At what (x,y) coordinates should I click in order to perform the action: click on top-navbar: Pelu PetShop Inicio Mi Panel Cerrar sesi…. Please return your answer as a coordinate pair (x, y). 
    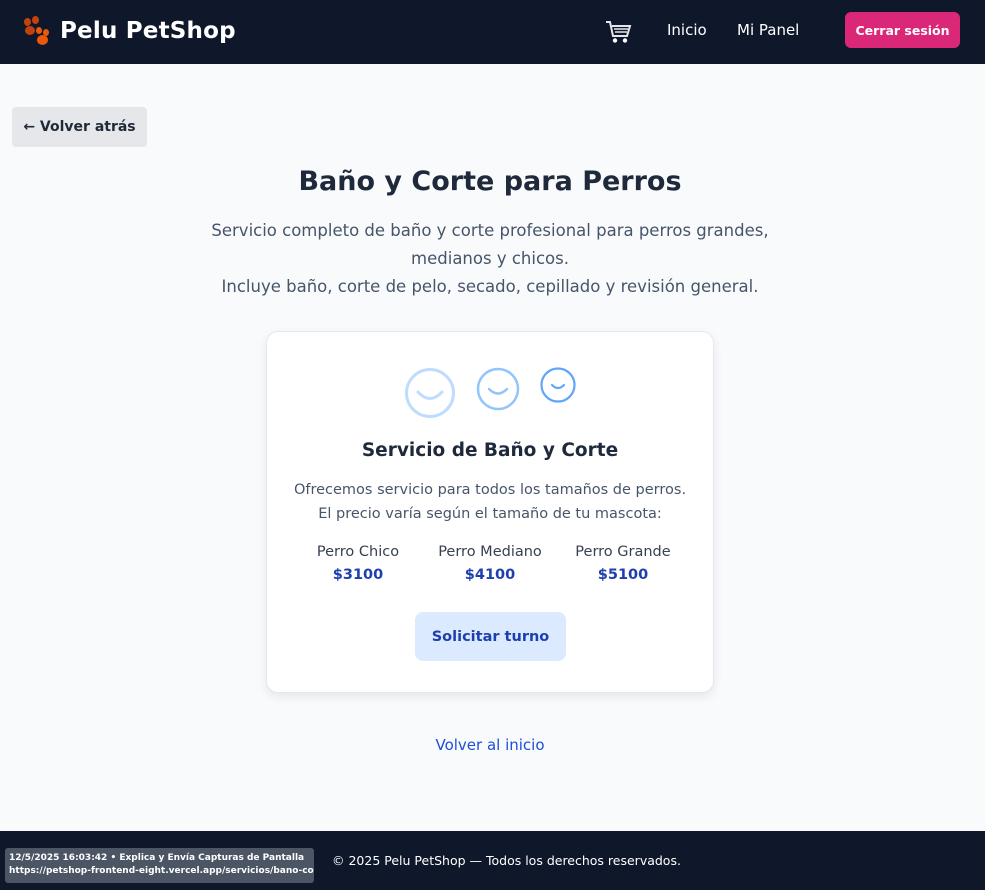
    Looking at the image, I should click on (492, 32).